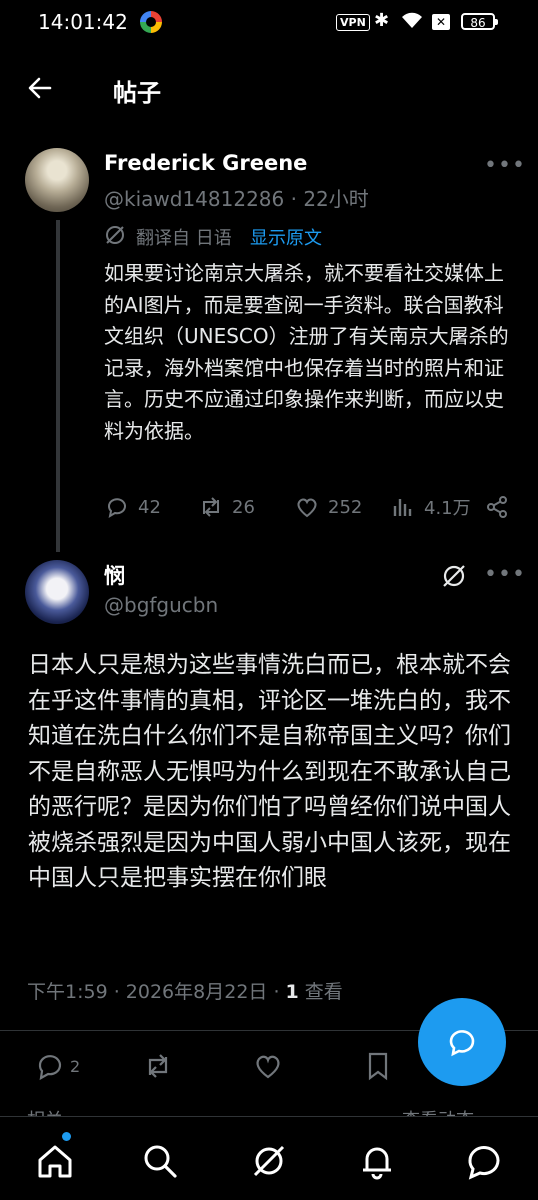 The width and height of the screenshot is (538, 1200). Describe the element at coordinates (402, 507) in the screenshot. I see `views-icon` at that location.